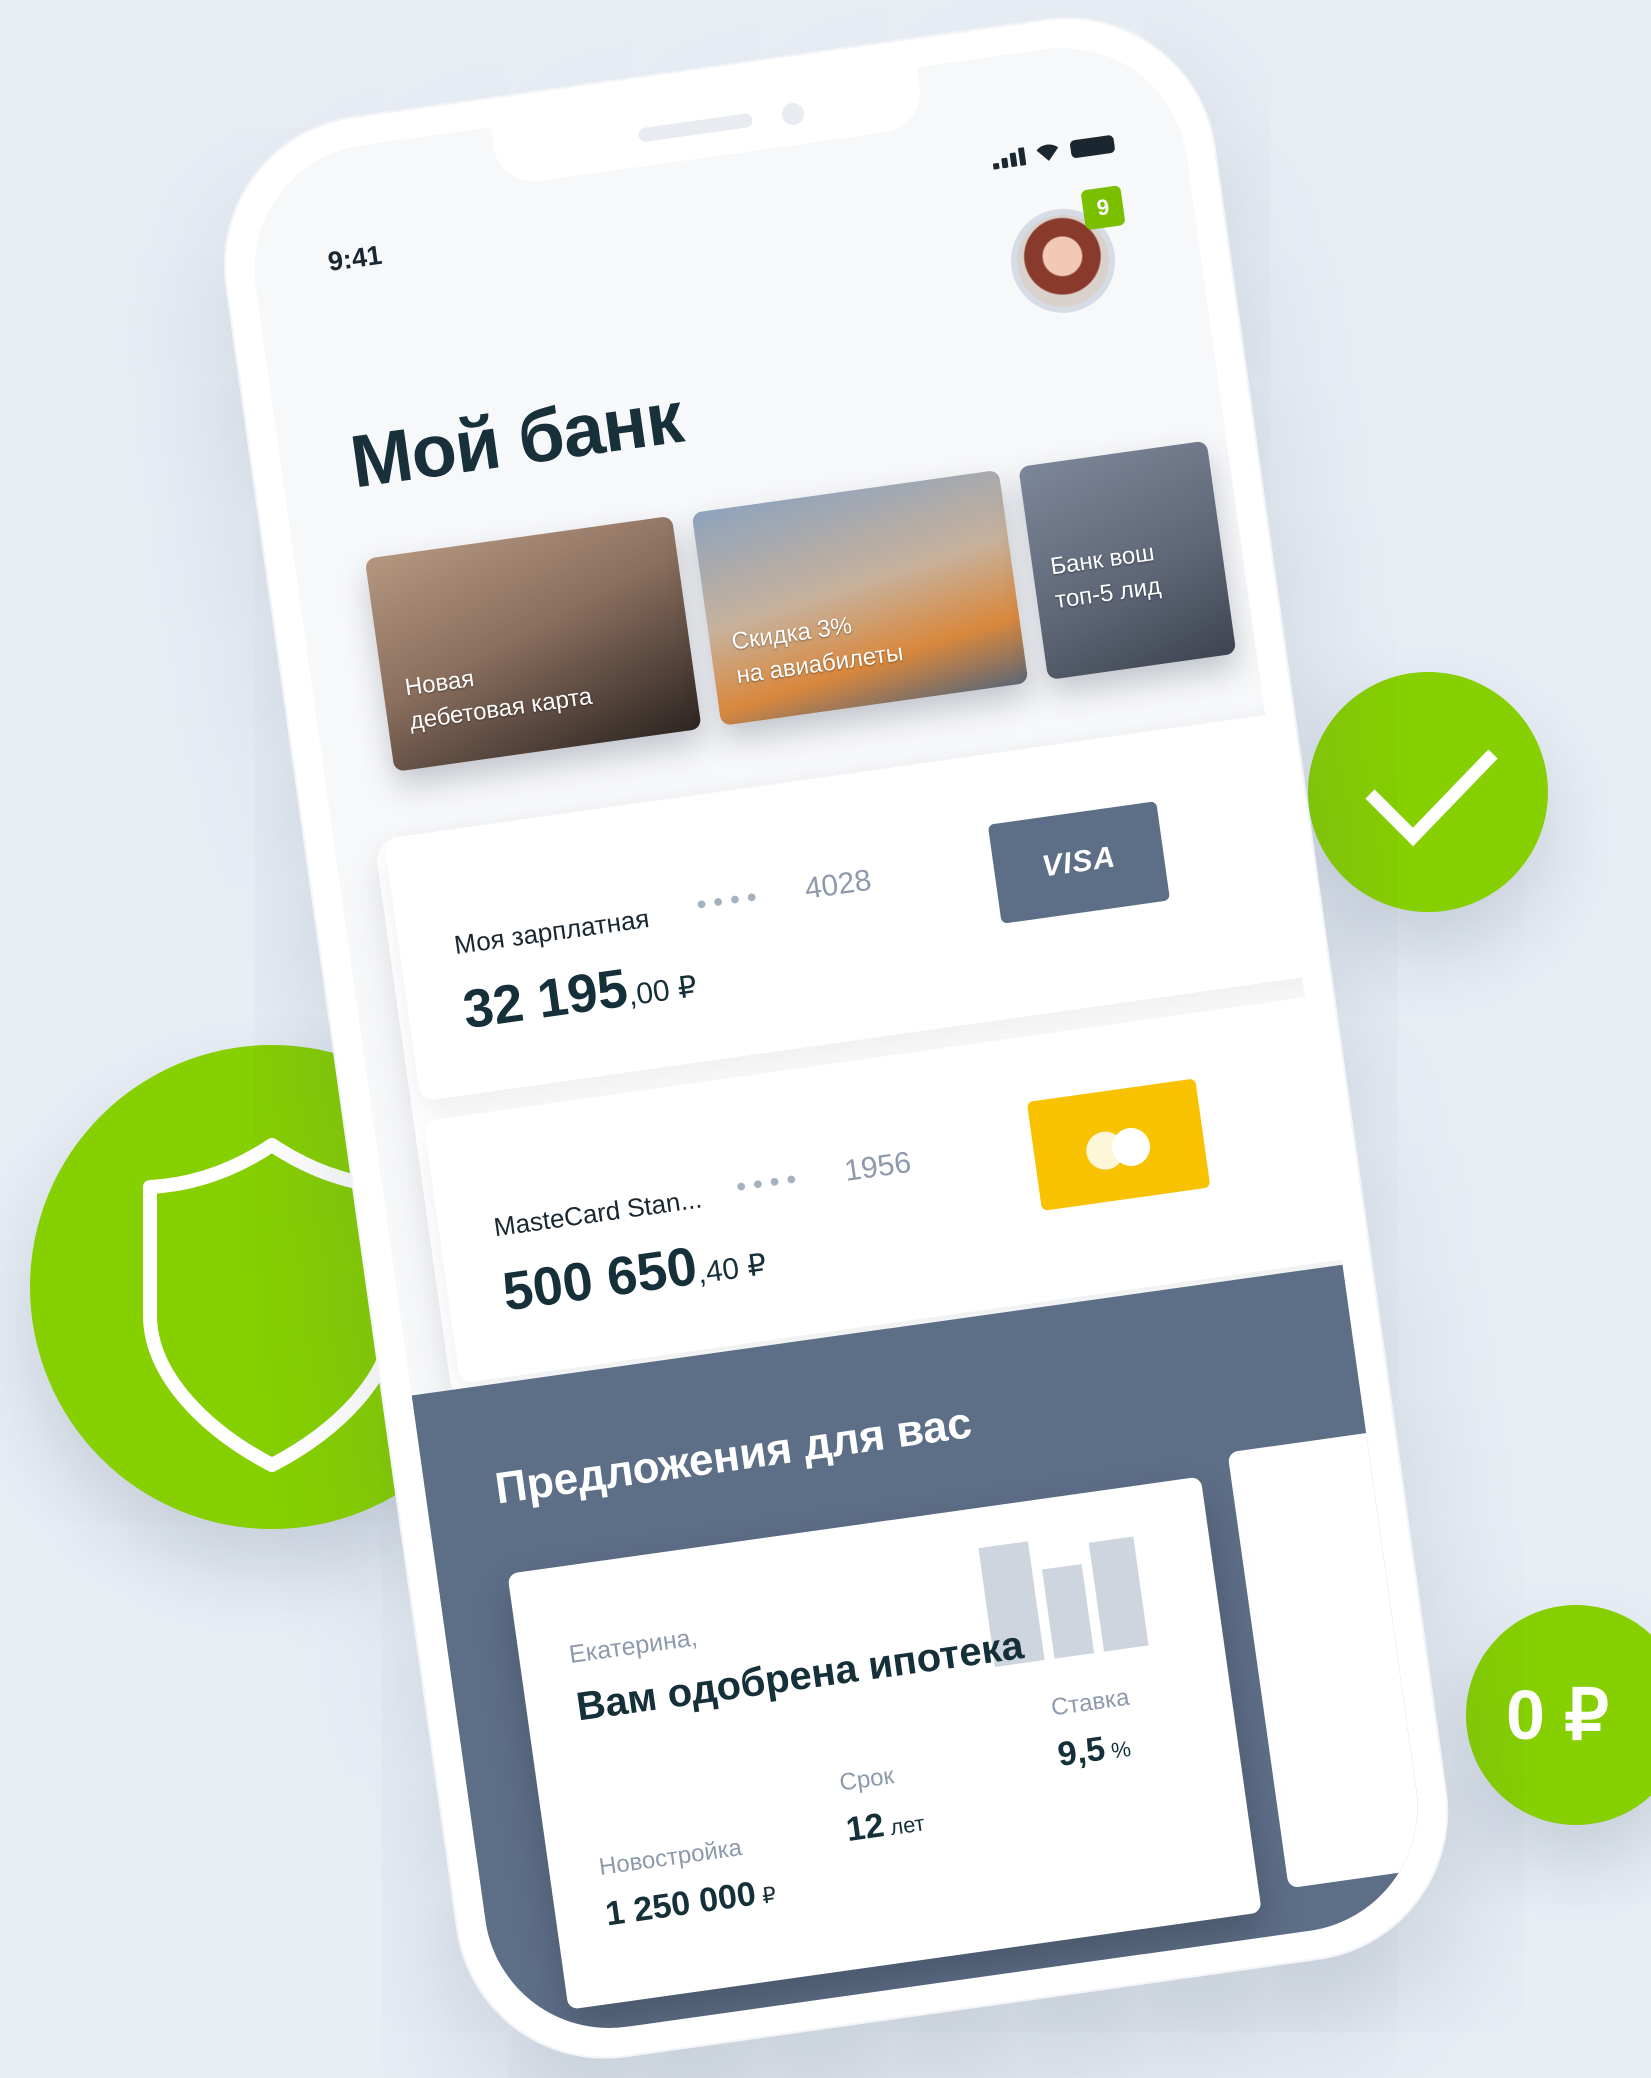  I want to click on notification-count: 9, so click(1103, 208).